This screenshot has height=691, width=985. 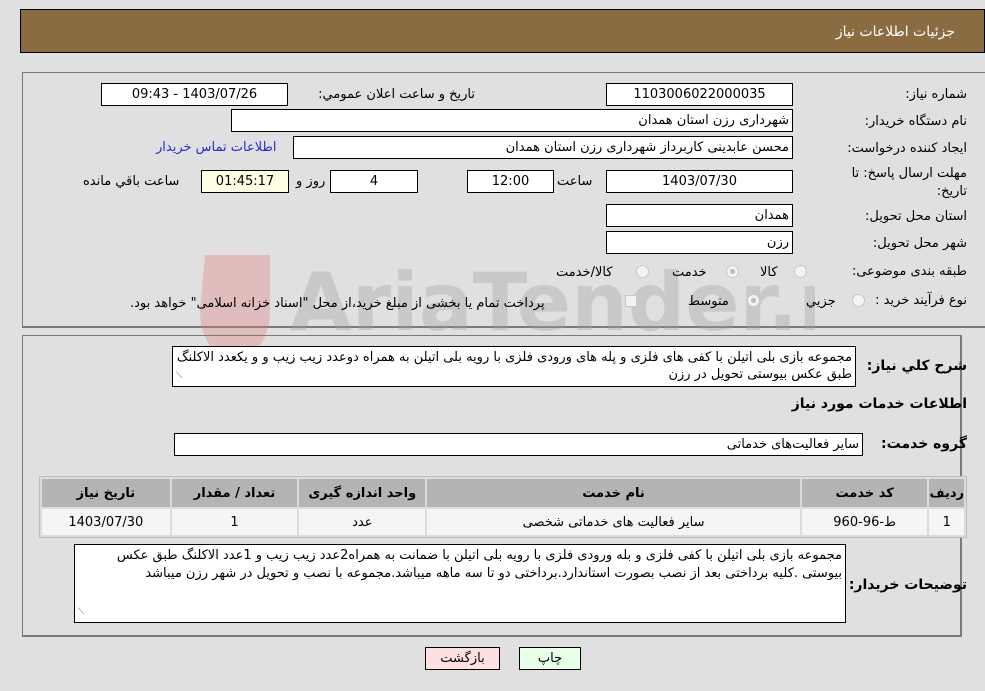 What do you see at coordinates (924, 444) in the screenshot?
I see `service-group-label: گروه خدمت:` at bounding box center [924, 444].